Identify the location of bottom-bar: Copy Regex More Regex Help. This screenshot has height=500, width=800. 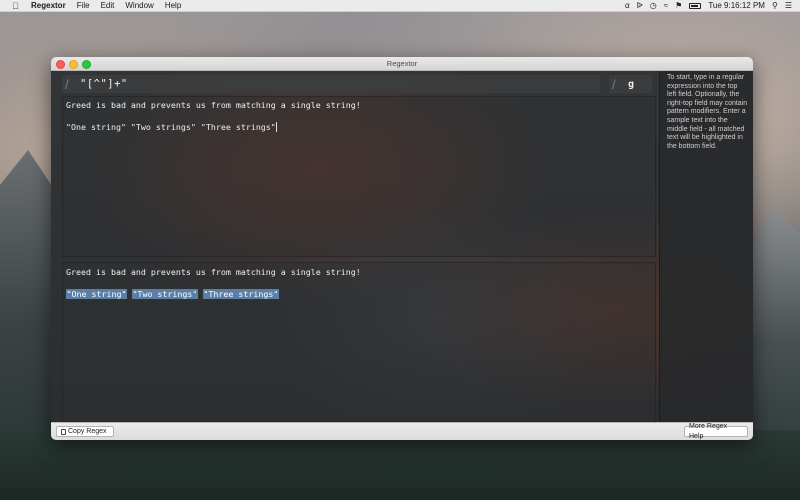
(402, 431).